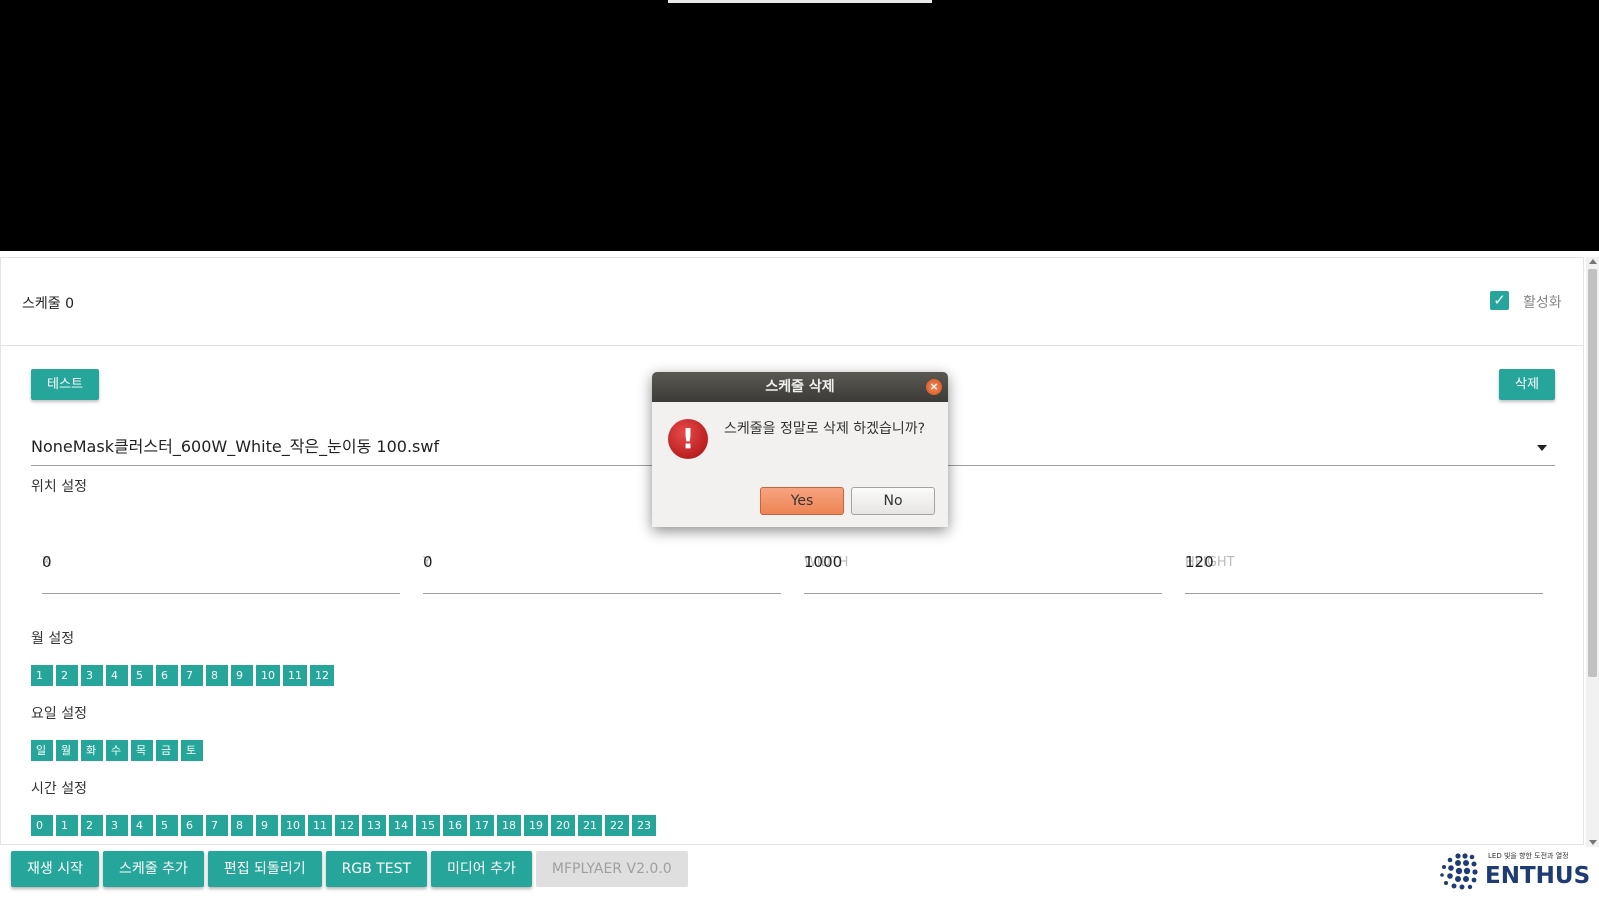  What do you see at coordinates (92, 750) in the screenshot?
I see `weekday-chip: 화` at bounding box center [92, 750].